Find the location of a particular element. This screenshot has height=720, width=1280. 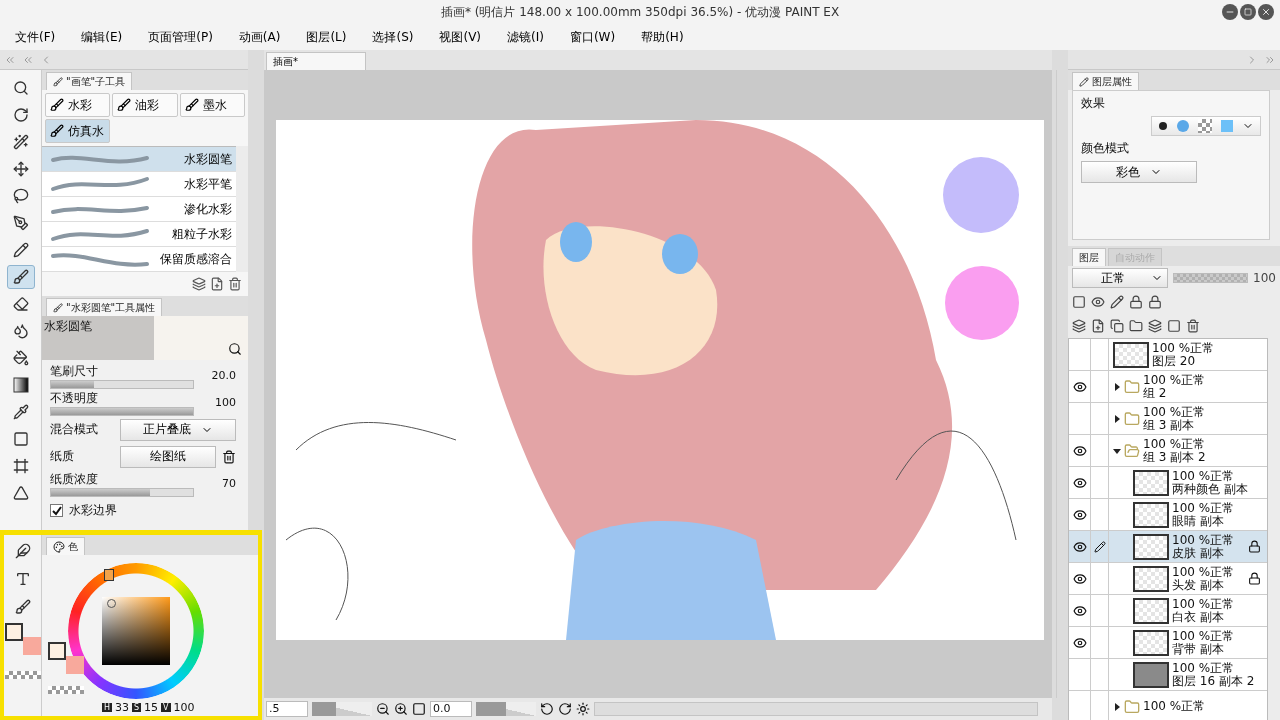

rotation-field: 0.0 is located at coordinates (451, 709).